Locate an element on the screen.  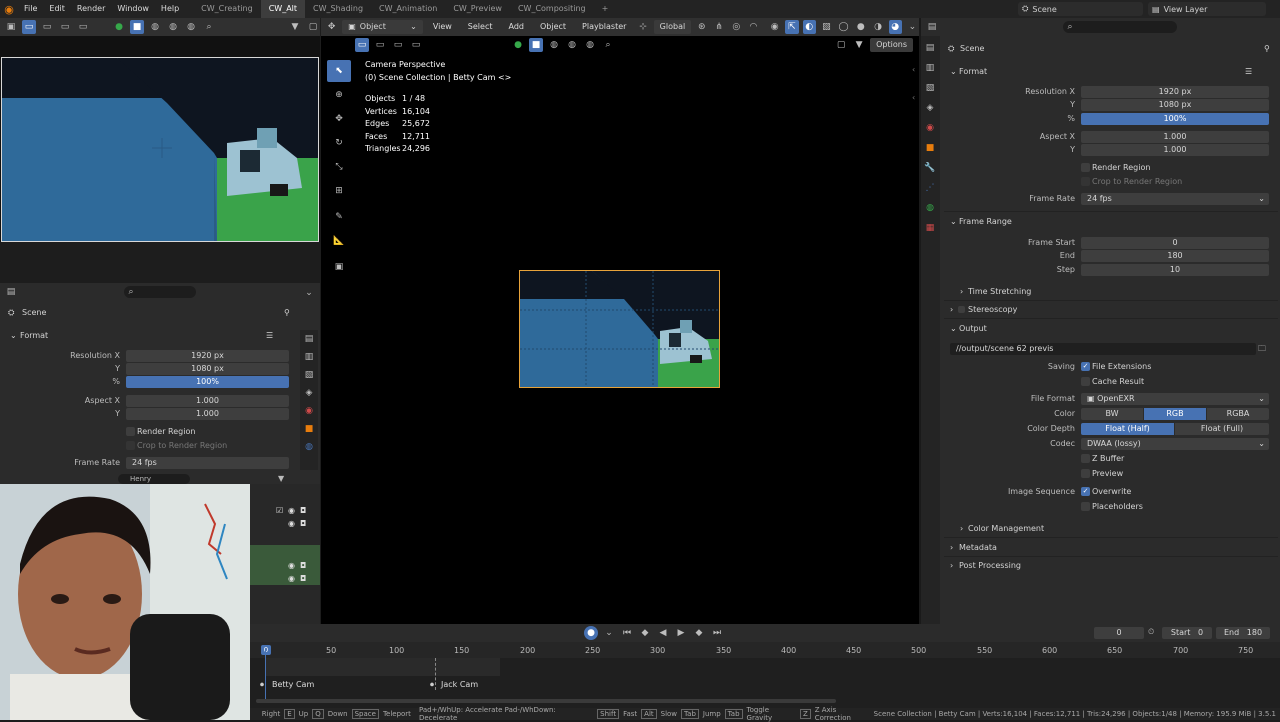
aspect-x-field: 1.000 is located at coordinates (1175, 137).